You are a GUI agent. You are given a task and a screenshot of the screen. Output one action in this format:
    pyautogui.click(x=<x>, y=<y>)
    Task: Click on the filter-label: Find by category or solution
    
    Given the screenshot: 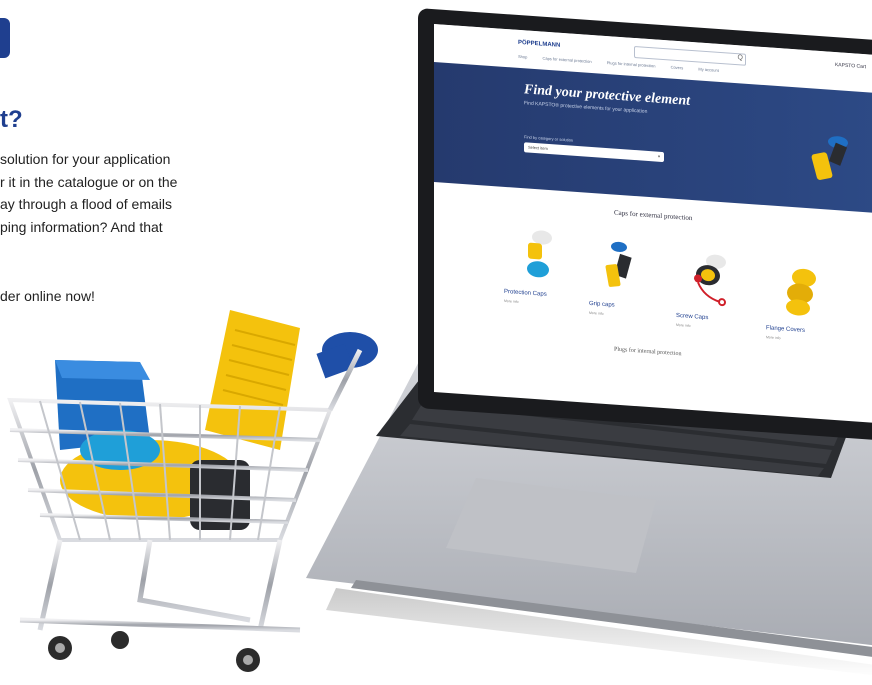 What is the action you would take?
    pyautogui.click(x=549, y=138)
    